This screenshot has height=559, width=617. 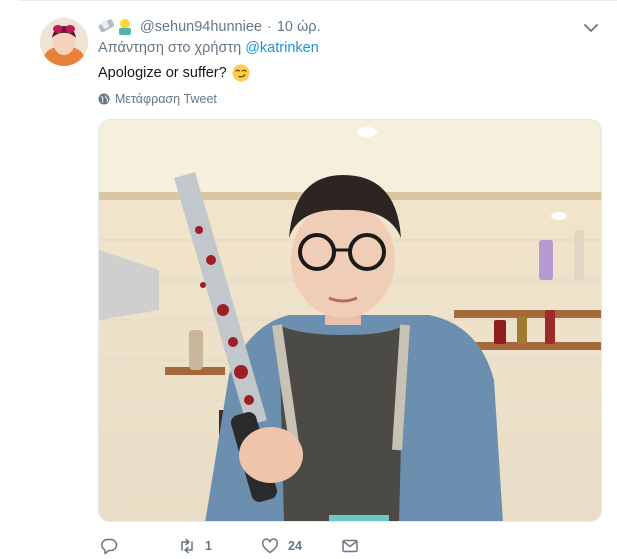 I want to click on message-button, so click(x=350, y=546).